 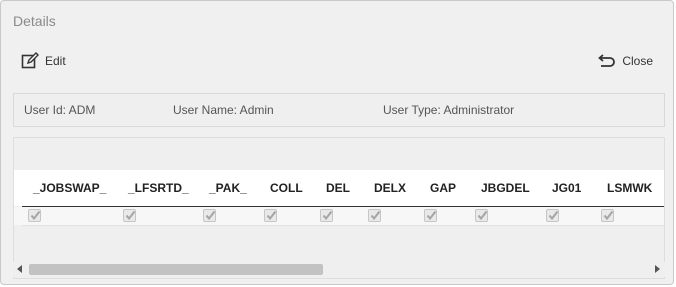 What do you see at coordinates (19, 269) in the screenshot?
I see `scroll-left-arrow-icon` at bounding box center [19, 269].